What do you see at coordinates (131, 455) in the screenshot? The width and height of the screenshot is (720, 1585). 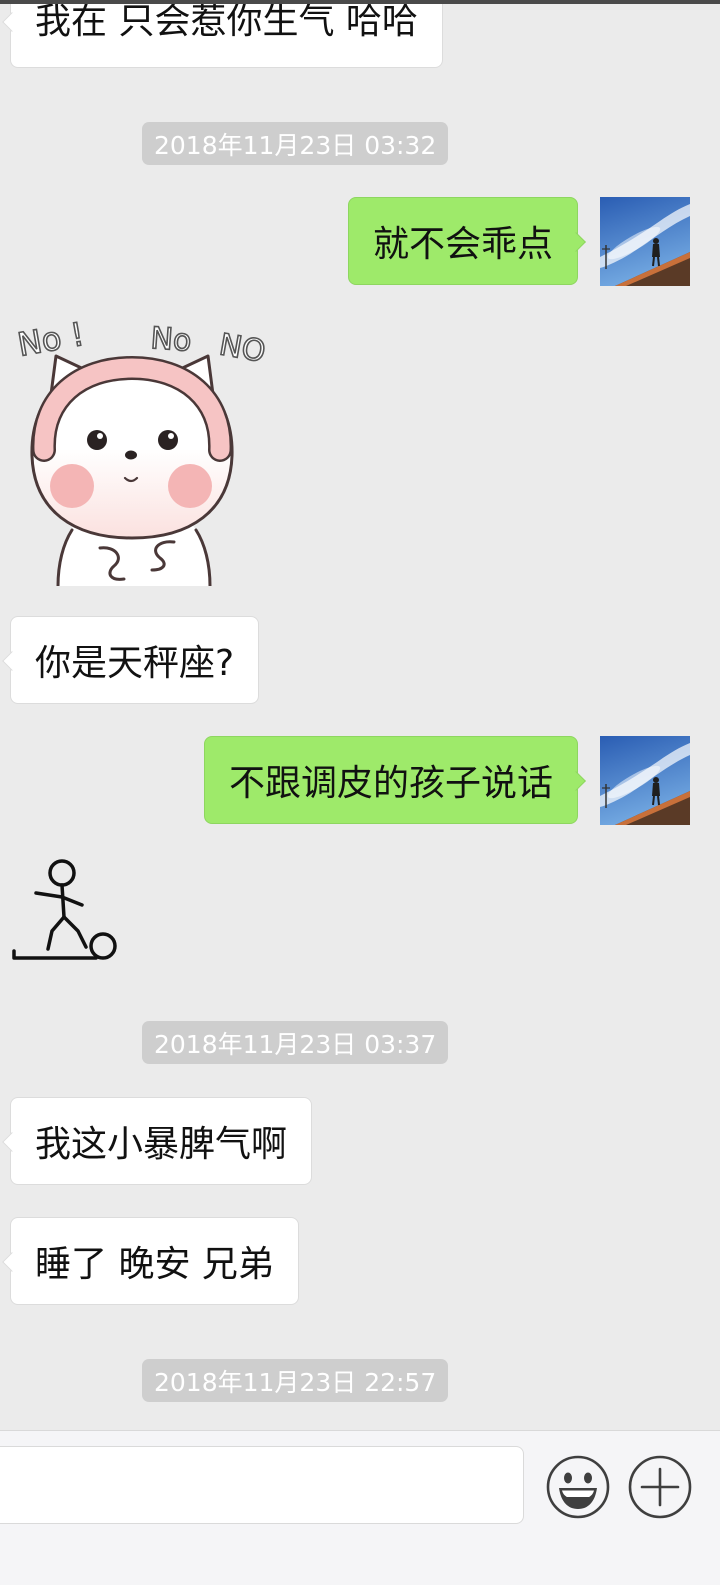 I see `bear-nose` at bounding box center [131, 455].